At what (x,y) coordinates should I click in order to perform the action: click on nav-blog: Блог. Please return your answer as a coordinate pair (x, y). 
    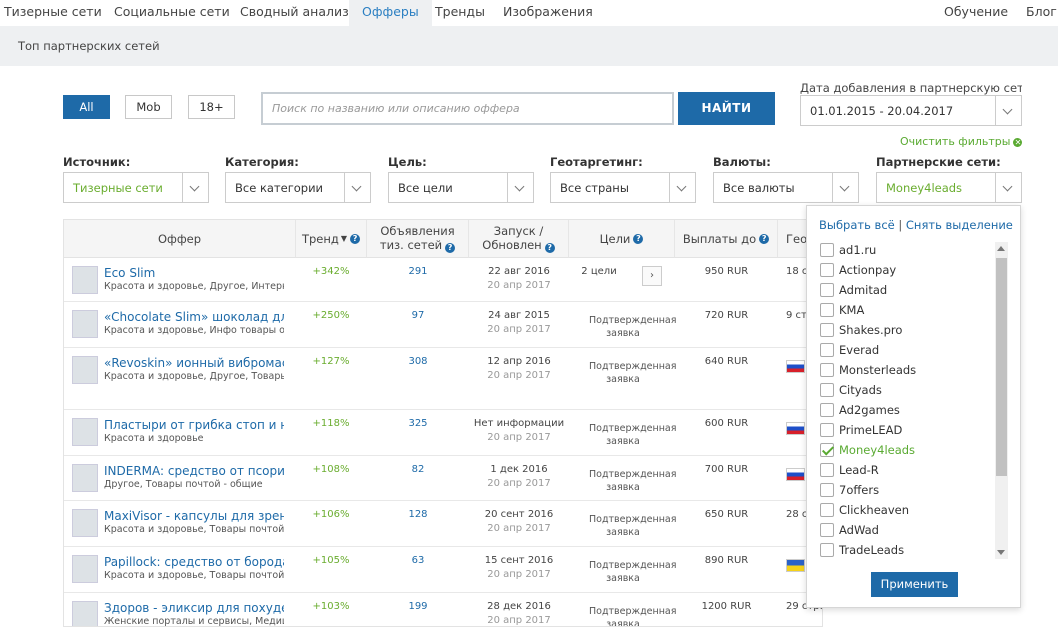
    Looking at the image, I should click on (1041, 13).